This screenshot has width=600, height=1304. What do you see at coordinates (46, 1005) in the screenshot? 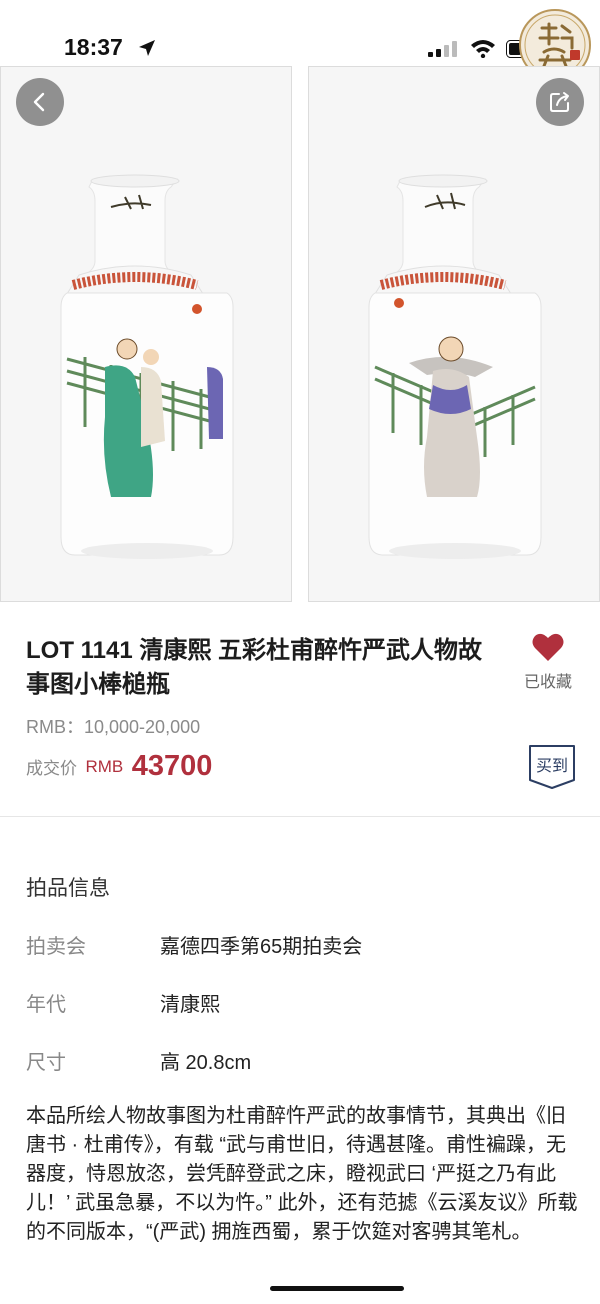
I see `info-key: 年代` at bounding box center [46, 1005].